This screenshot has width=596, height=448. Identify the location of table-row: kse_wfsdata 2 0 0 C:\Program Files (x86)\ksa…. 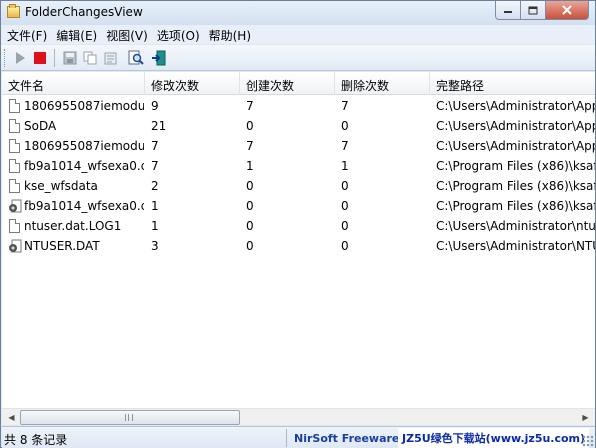
(298, 186).